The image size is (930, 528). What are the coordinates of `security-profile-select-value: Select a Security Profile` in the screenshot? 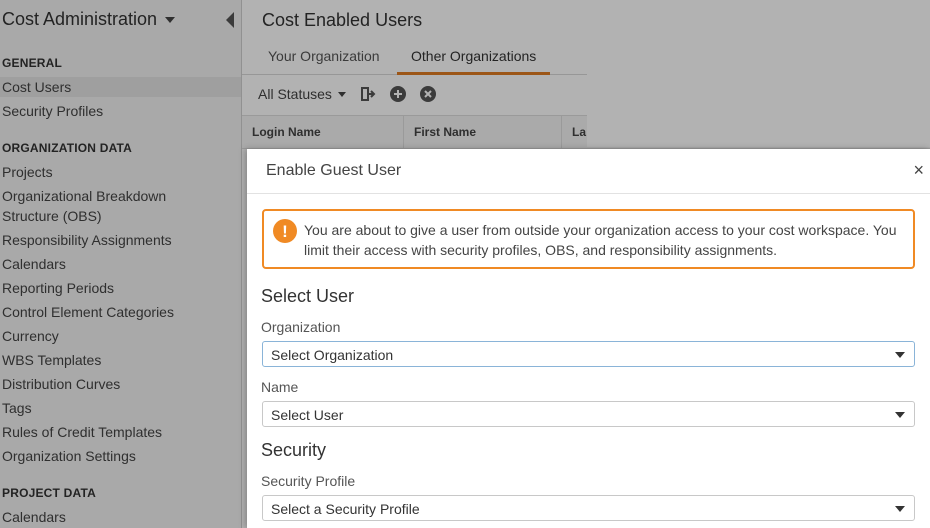 It's located at (345, 509).